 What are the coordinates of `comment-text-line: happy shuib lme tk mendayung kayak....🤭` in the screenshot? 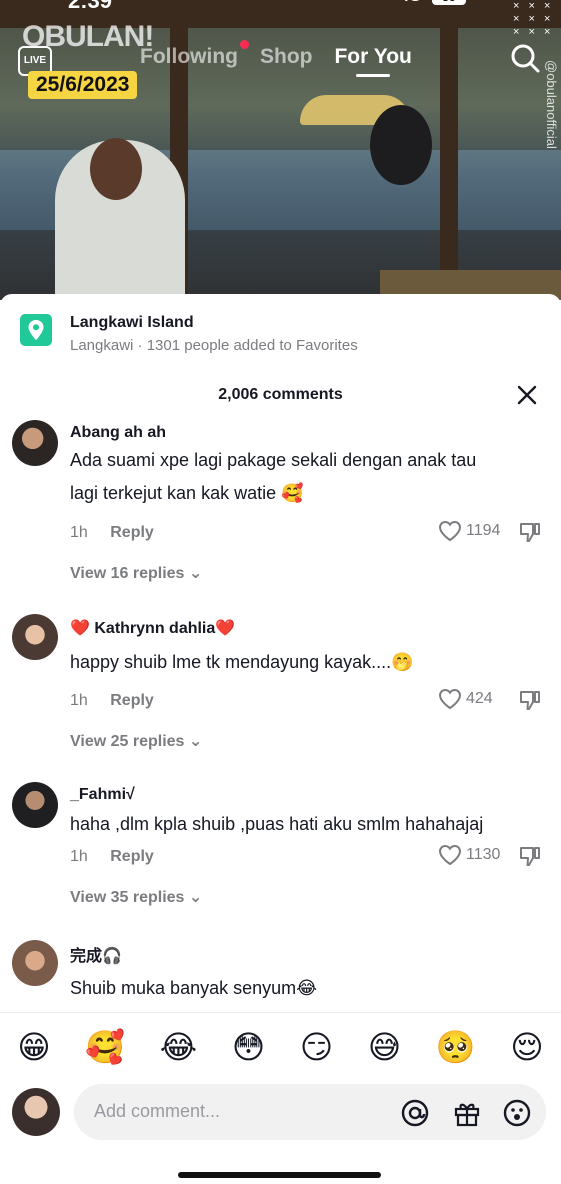 It's located at (242, 662).